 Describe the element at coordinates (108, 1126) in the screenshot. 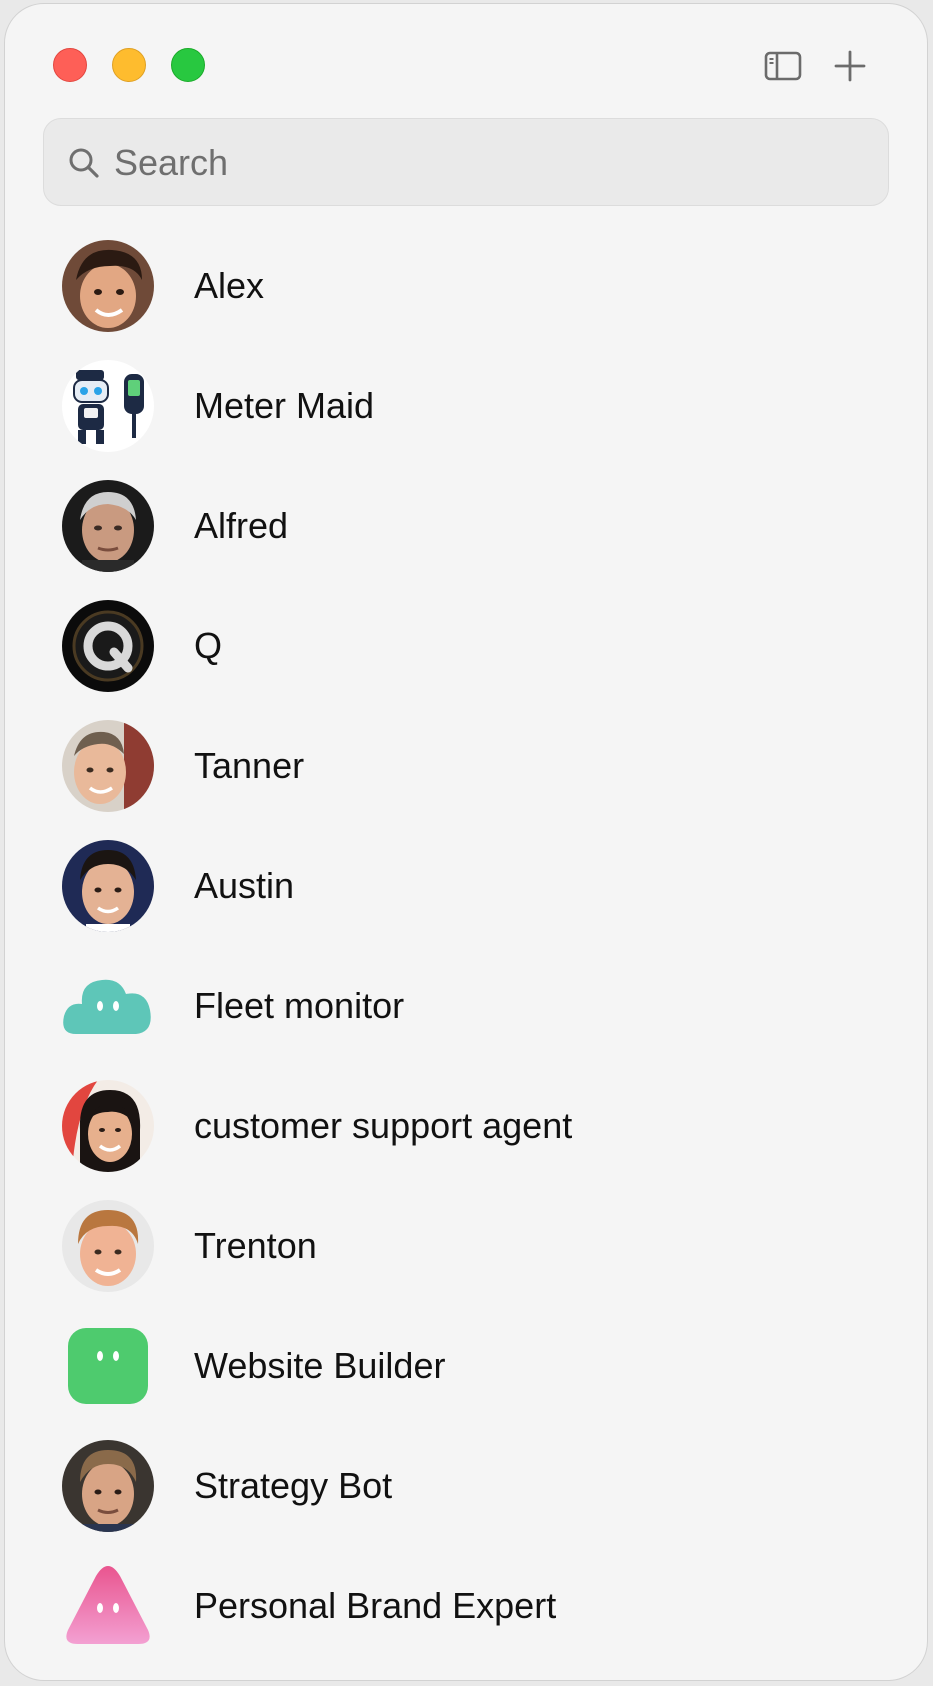

I see `avatar-customer-support-agent` at that location.